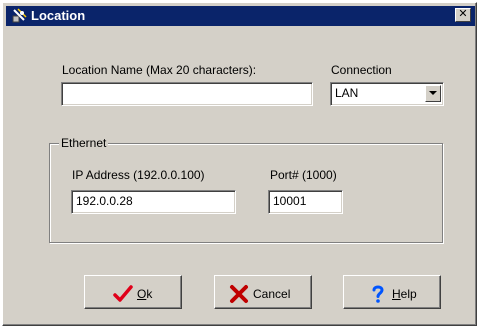 The height and width of the screenshot is (333, 482). I want to click on ok-label-rest: k, so click(149, 294).